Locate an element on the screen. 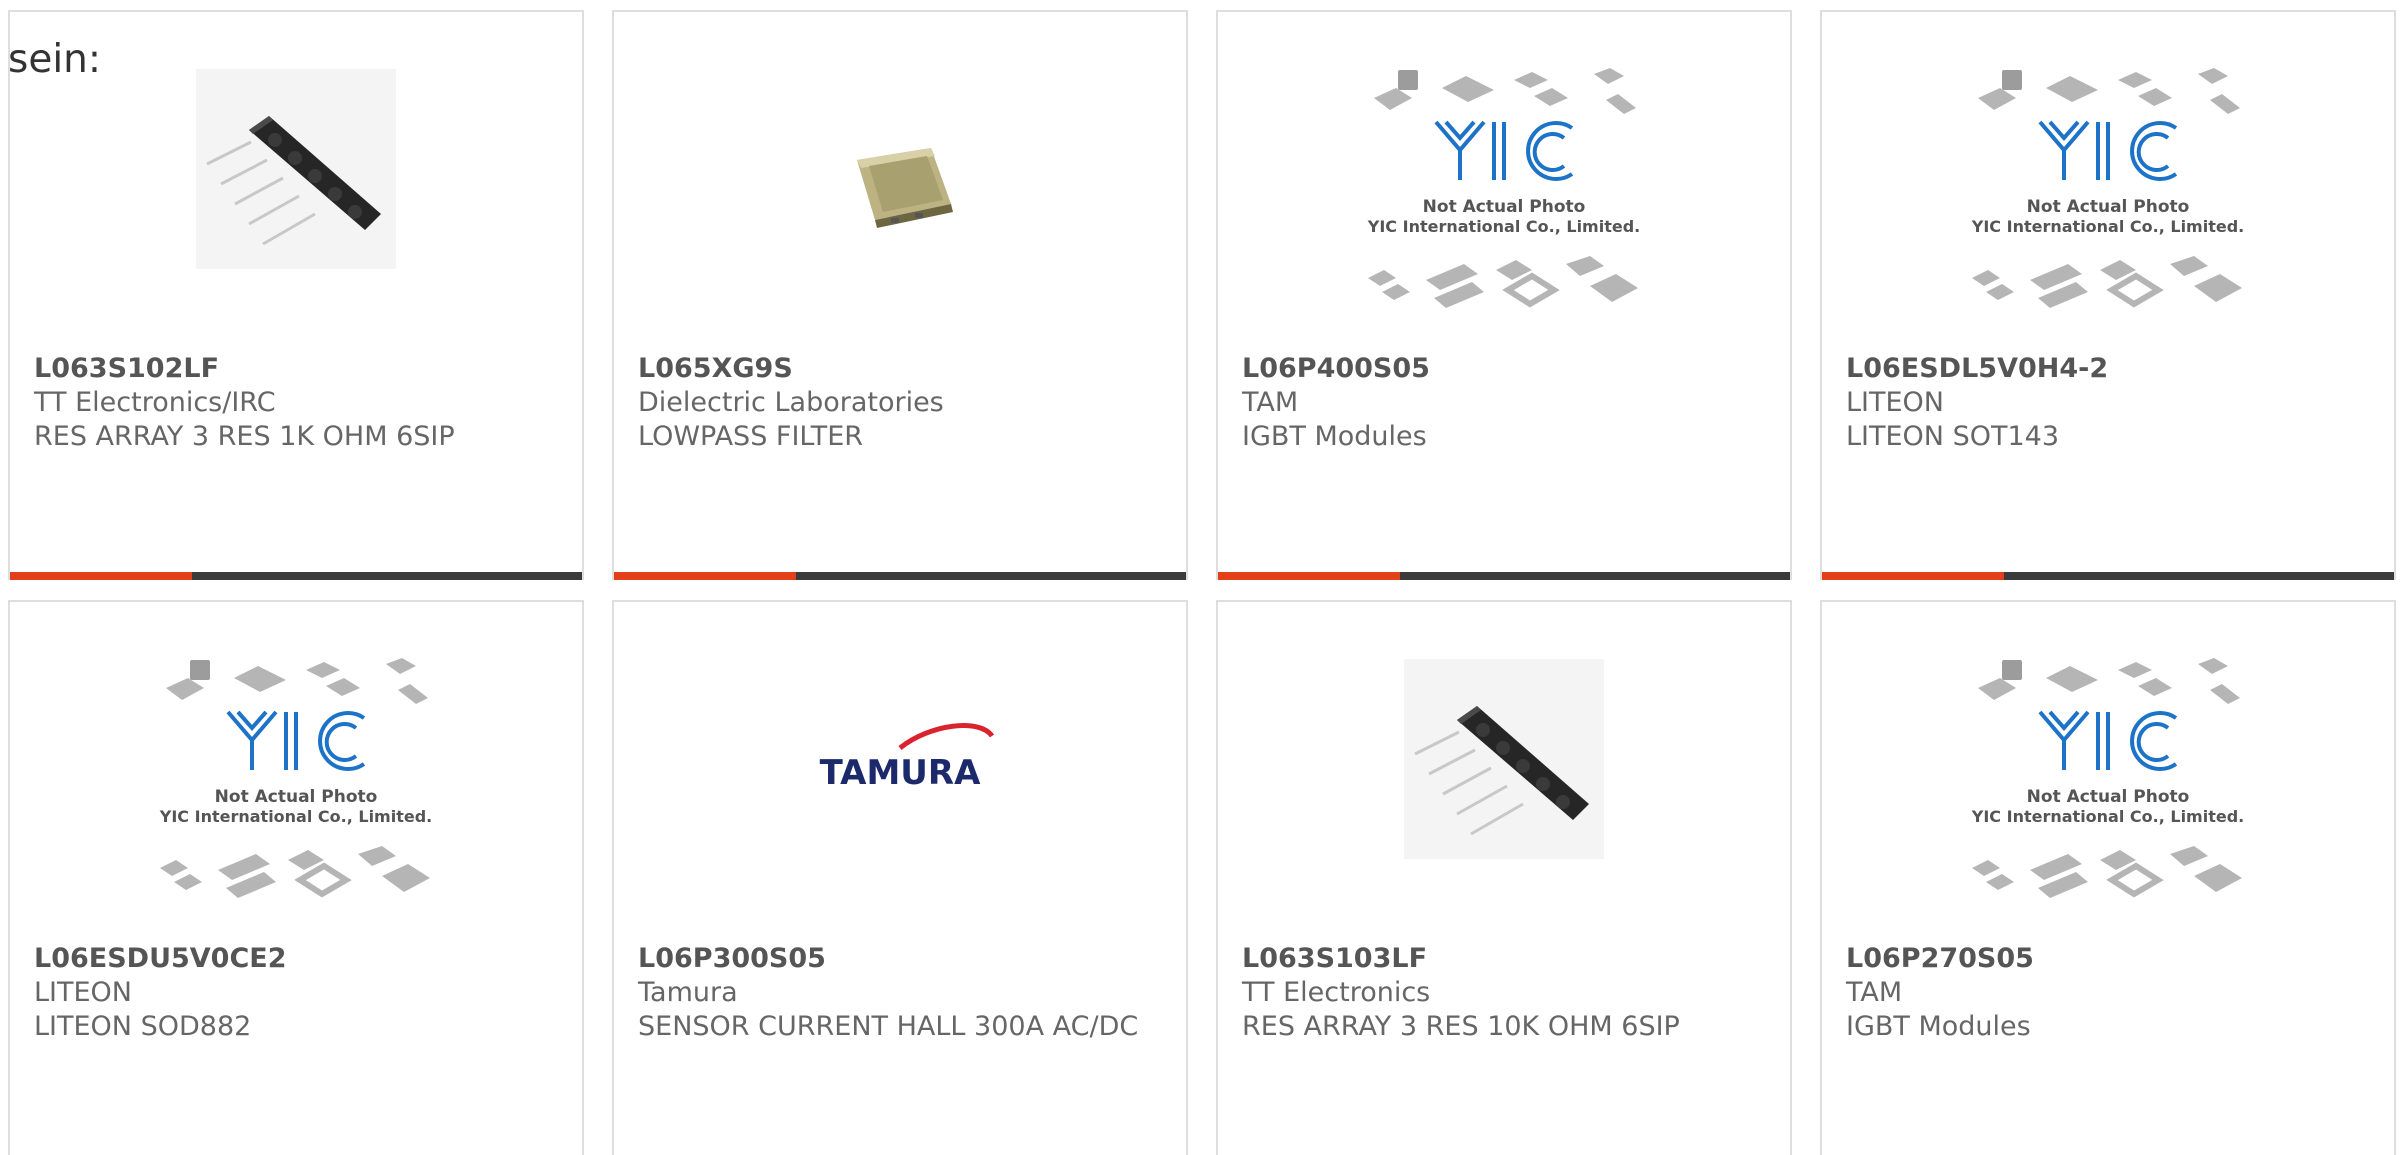 This screenshot has width=2400, height=1155. manufacturer: TT Electronics/IRC is located at coordinates (155, 402).